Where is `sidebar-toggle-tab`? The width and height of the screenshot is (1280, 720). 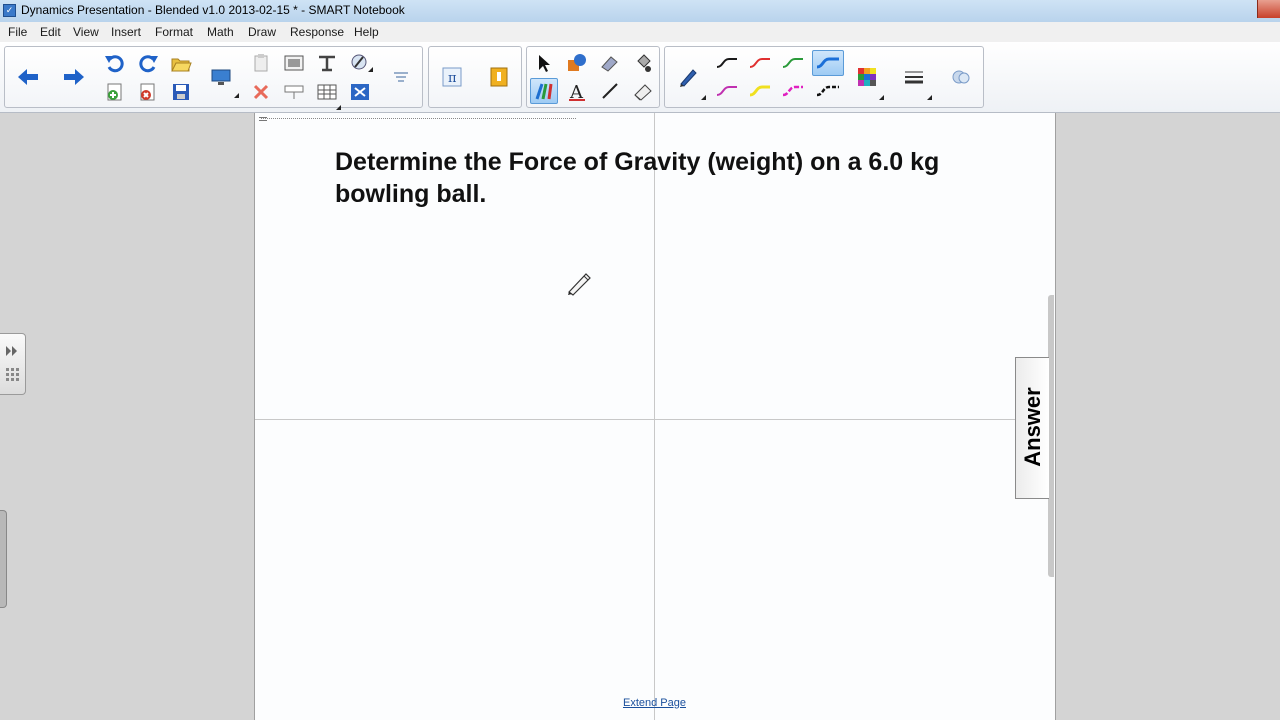 sidebar-toggle-tab is located at coordinates (13, 364).